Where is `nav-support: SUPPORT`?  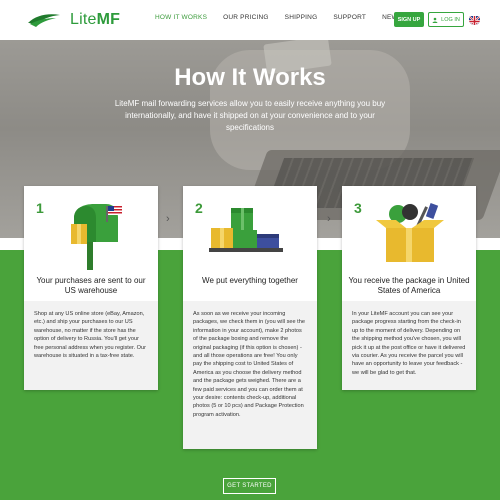
nav-support: SUPPORT is located at coordinates (349, 17).